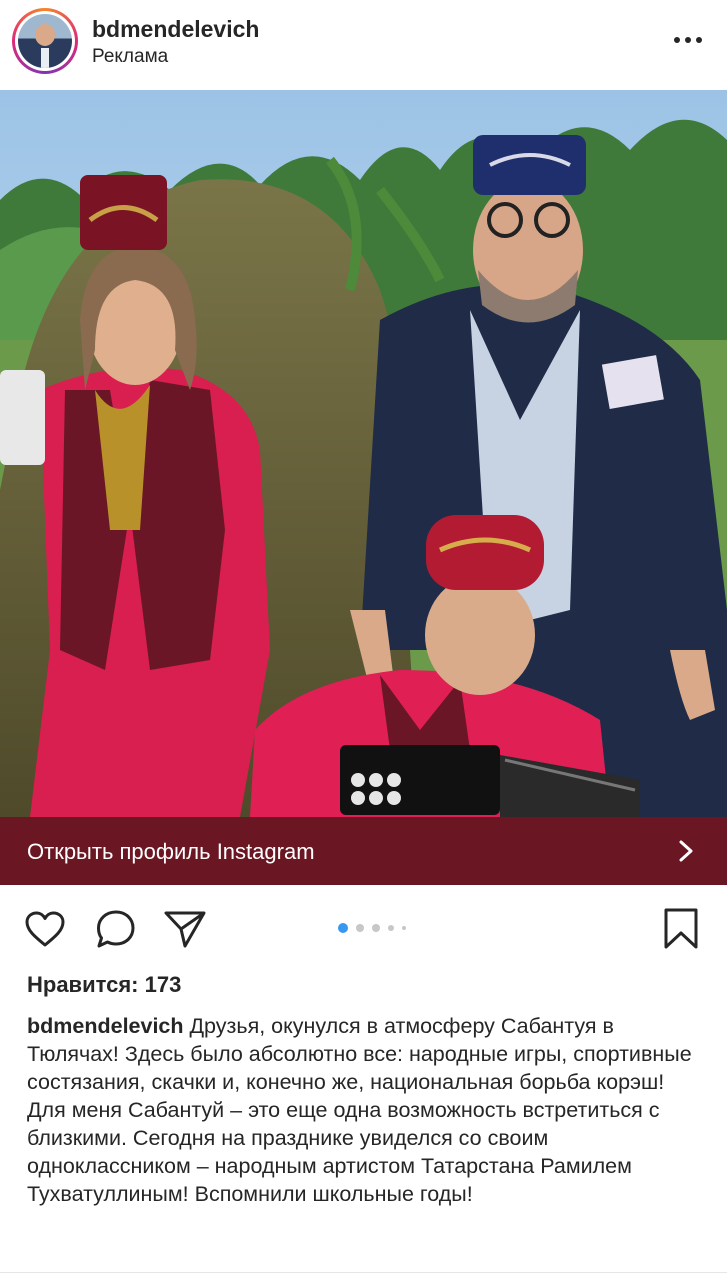 The width and height of the screenshot is (727, 1280). Describe the element at coordinates (105, 1026) in the screenshot. I see `caption-username: bdmendelevich` at that location.